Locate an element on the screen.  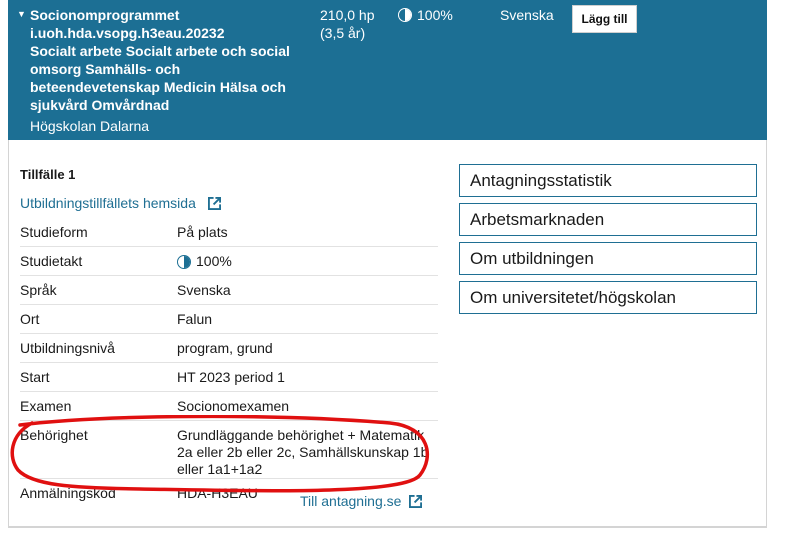
detail-label: Studietakt is located at coordinates (51, 261).